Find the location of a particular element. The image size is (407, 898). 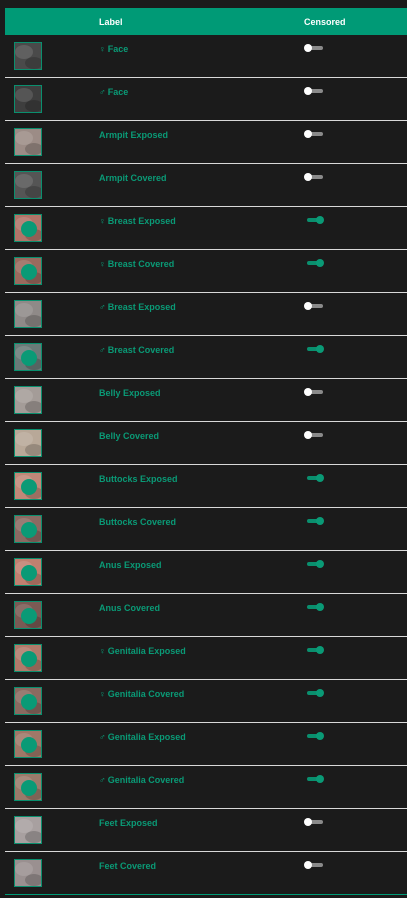

table-row: Armpit Covered is located at coordinates (206, 185).